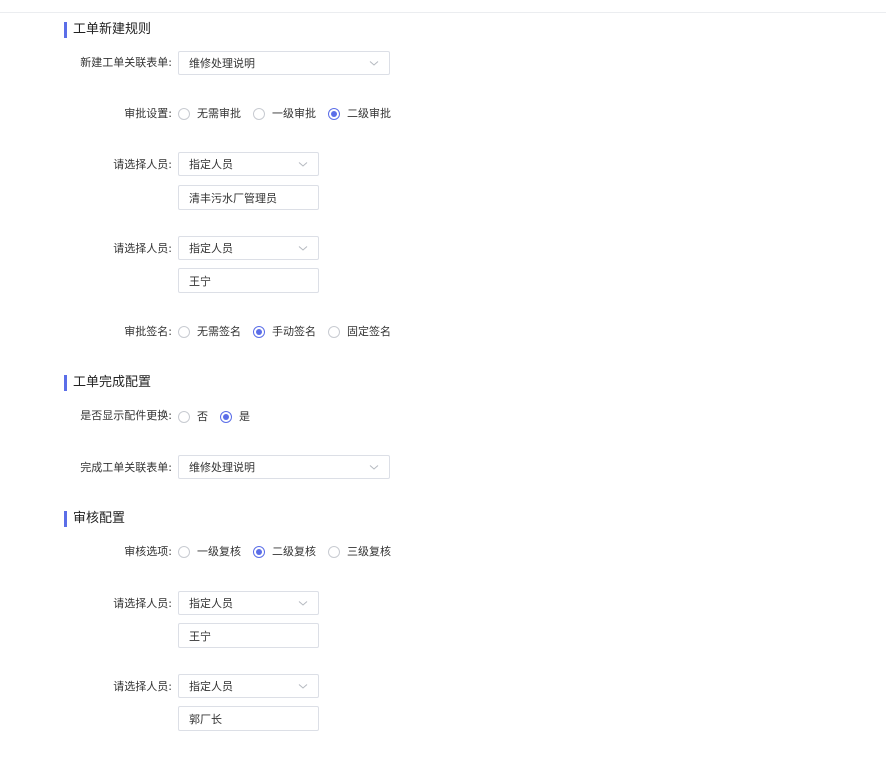 The width and height of the screenshot is (886, 759). What do you see at coordinates (222, 63) in the screenshot?
I see `new-form-select-value: 维修处理说明` at bounding box center [222, 63].